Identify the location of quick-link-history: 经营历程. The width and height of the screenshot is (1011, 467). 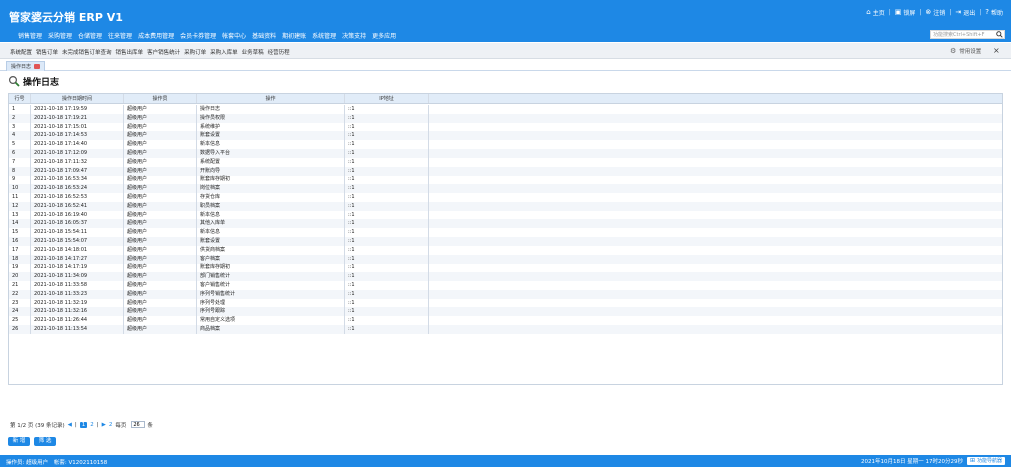
(279, 52).